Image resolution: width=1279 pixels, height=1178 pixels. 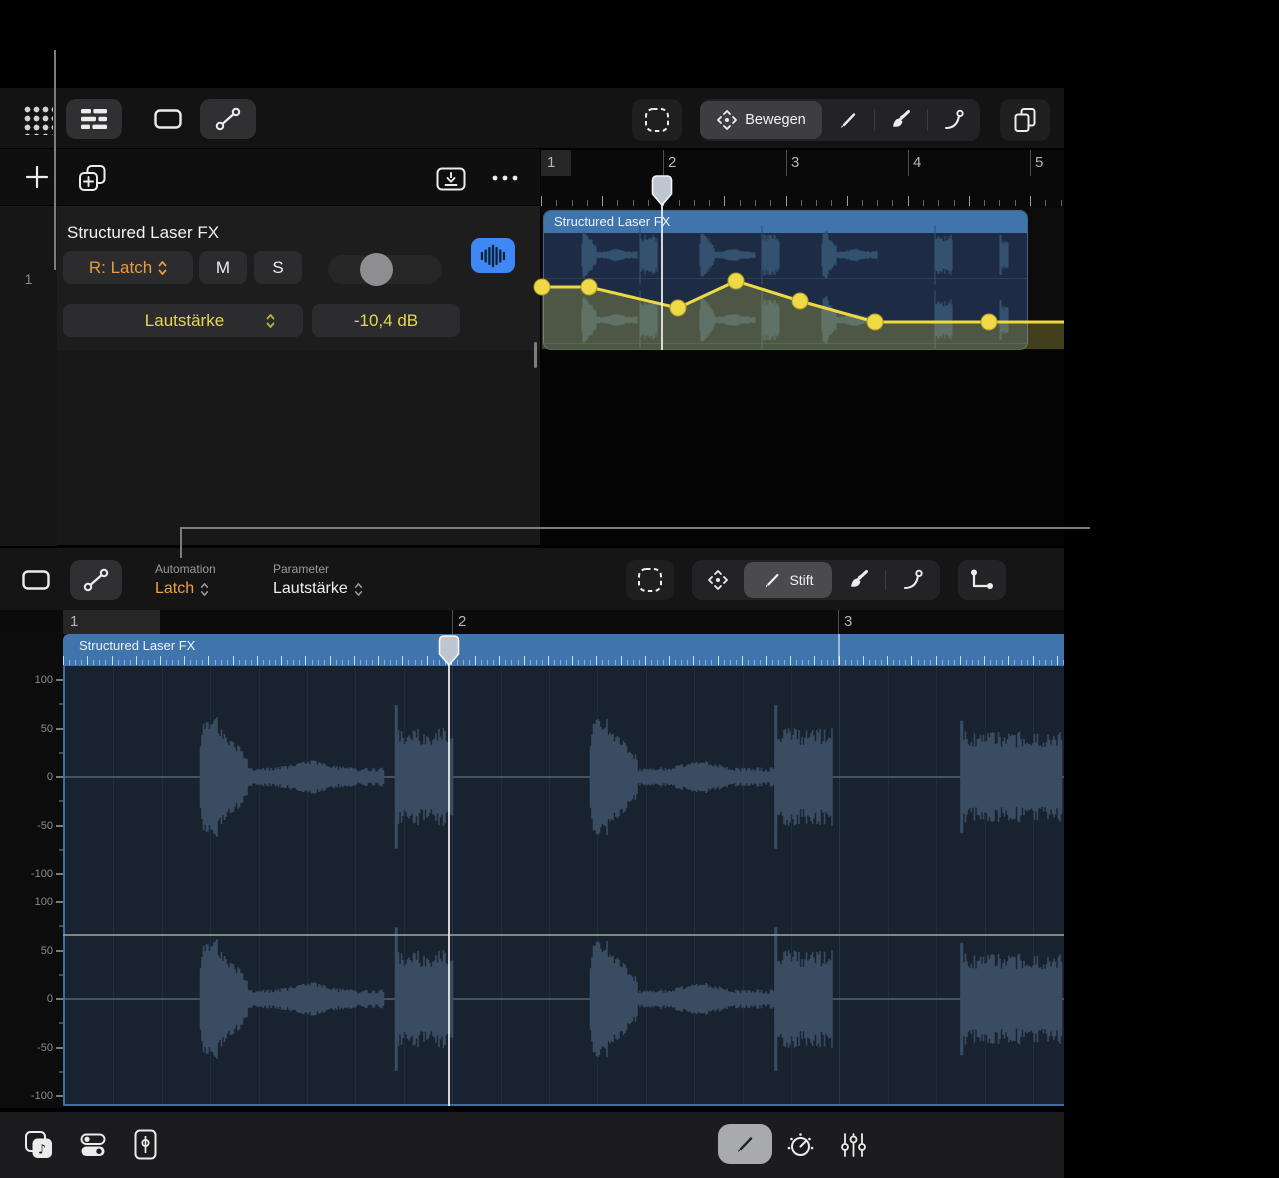 What do you see at coordinates (788, 580) in the screenshot?
I see `editor-pencil-segment: Stift` at bounding box center [788, 580].